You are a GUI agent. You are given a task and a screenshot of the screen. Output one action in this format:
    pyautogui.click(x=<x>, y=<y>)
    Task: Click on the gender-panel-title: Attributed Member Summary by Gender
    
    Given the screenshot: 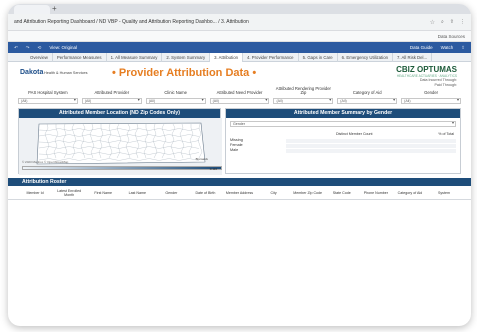 What is the action you would take?
    pyautogui.click(x=343, y=113)
    